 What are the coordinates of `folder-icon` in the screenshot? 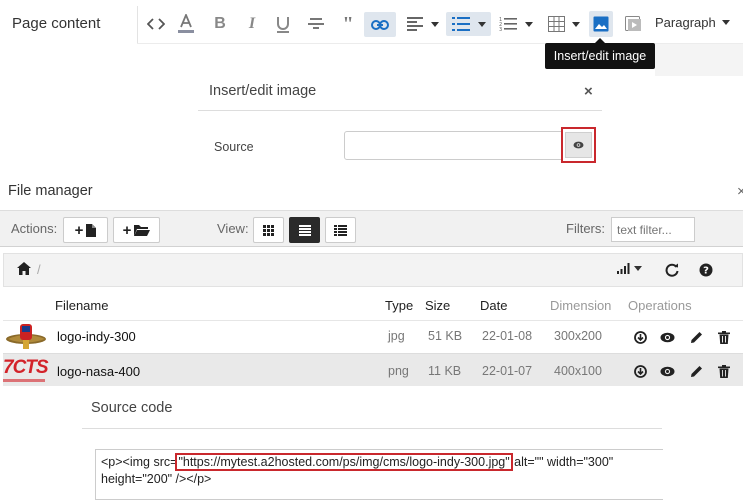 It's located at (142, 230).